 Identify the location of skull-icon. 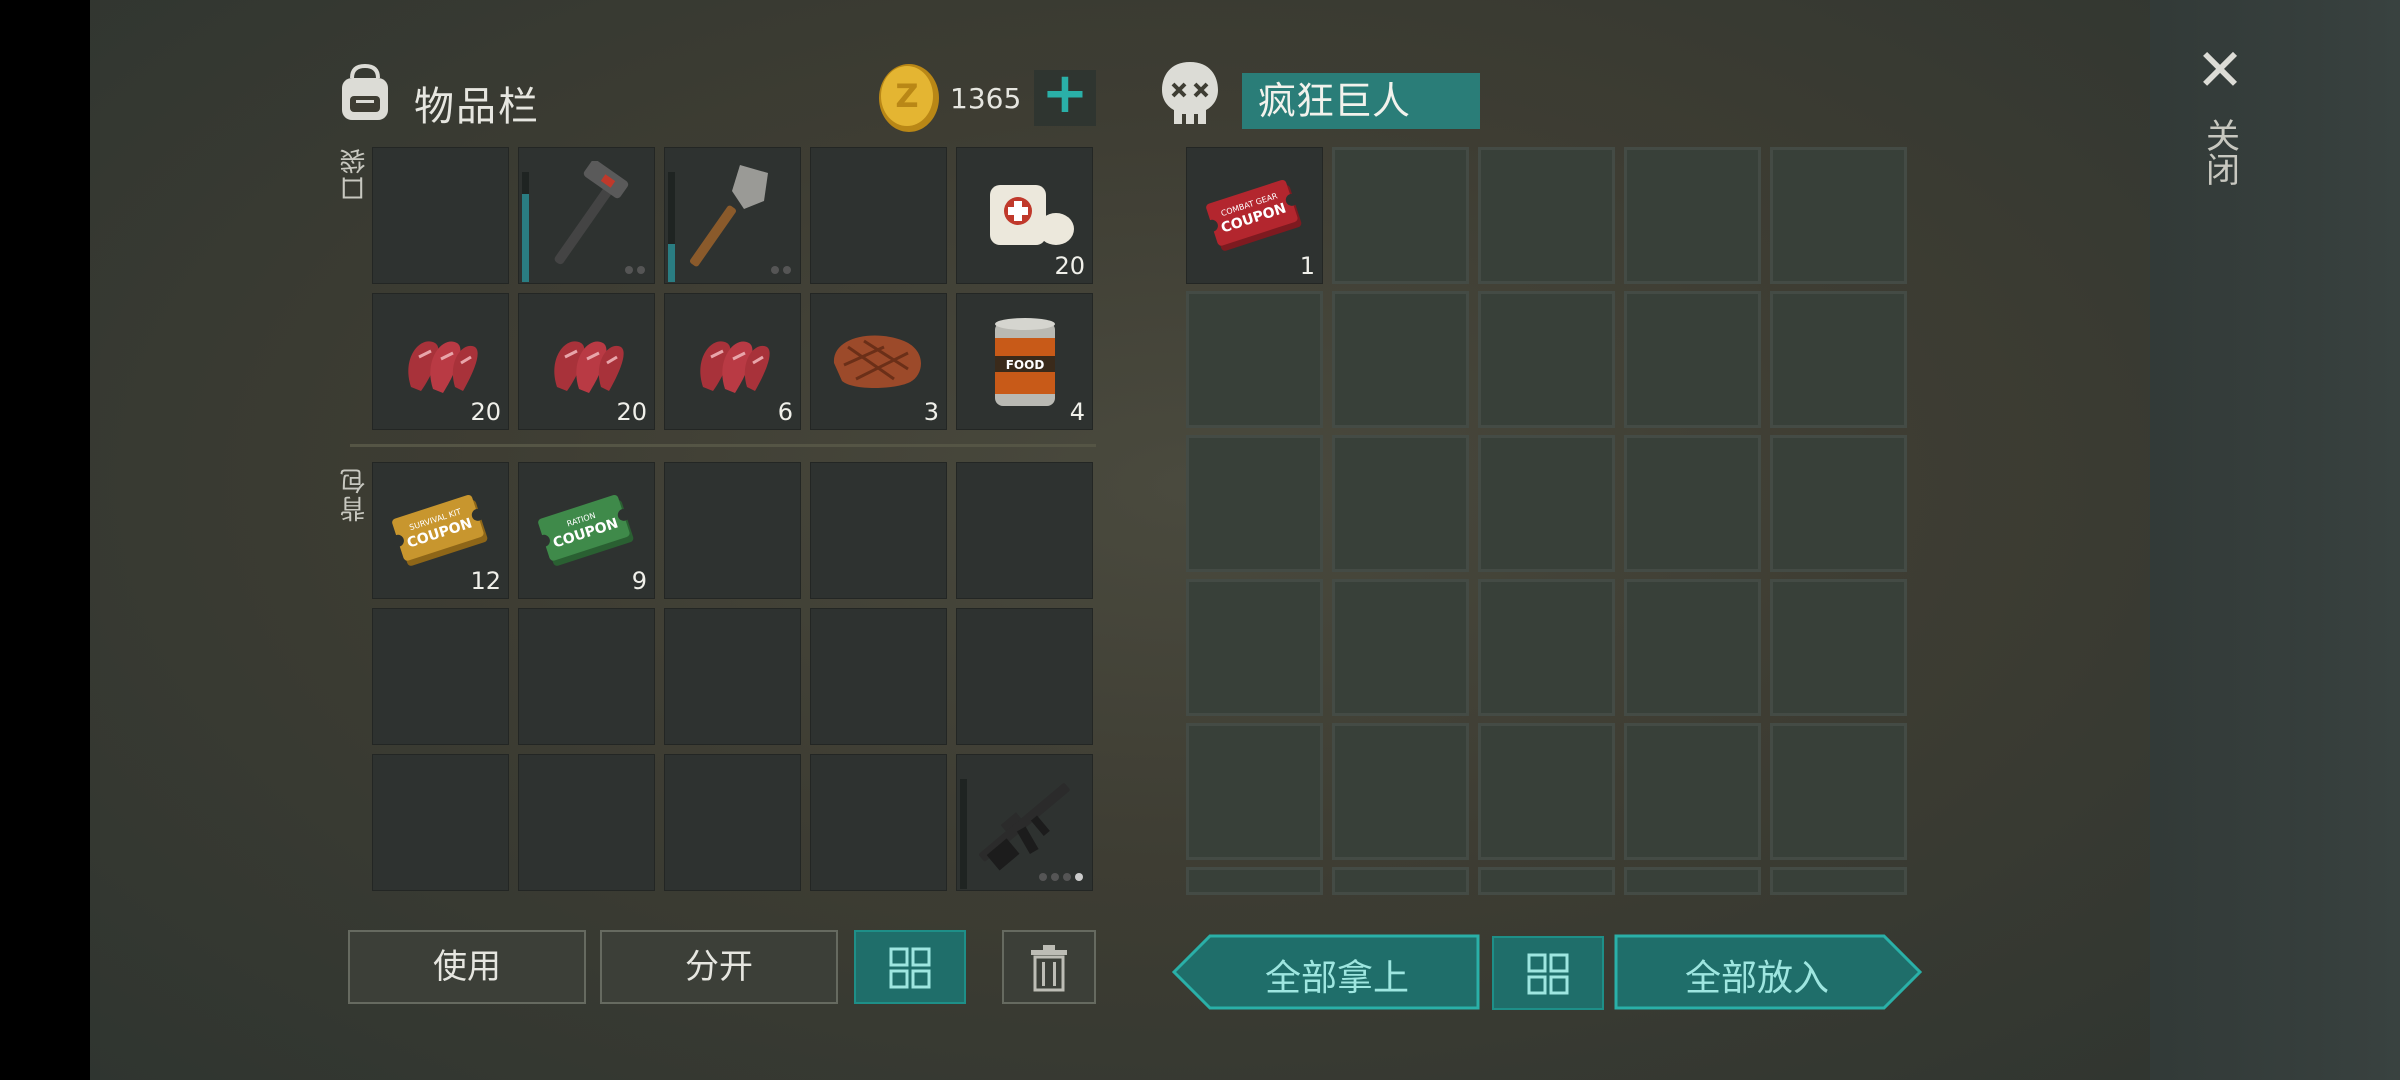
(1190, 93).